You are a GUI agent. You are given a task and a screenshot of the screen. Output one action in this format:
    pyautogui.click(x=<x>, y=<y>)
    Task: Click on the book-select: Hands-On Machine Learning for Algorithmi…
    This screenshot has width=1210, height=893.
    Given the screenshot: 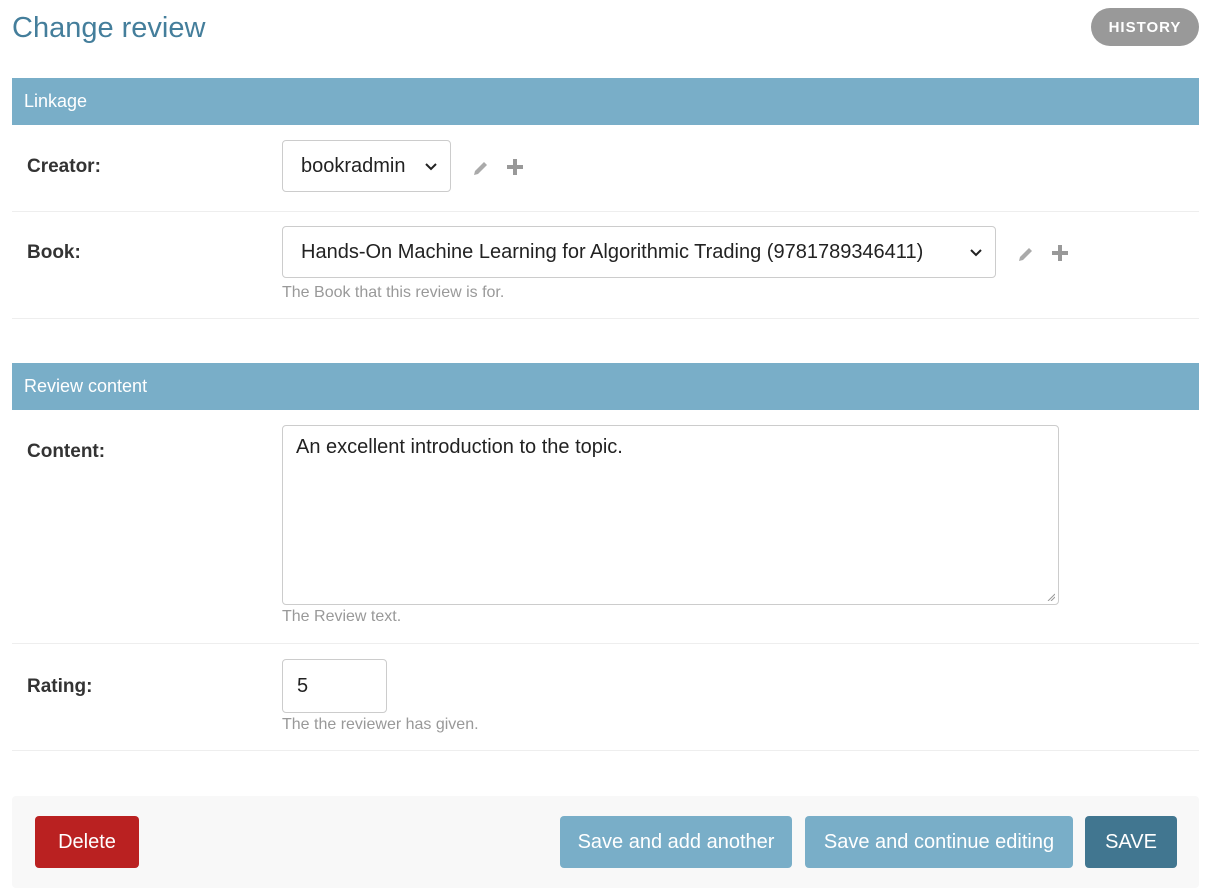 What is the action you would take?
    pyautogui.click(x=639, y=252)
    